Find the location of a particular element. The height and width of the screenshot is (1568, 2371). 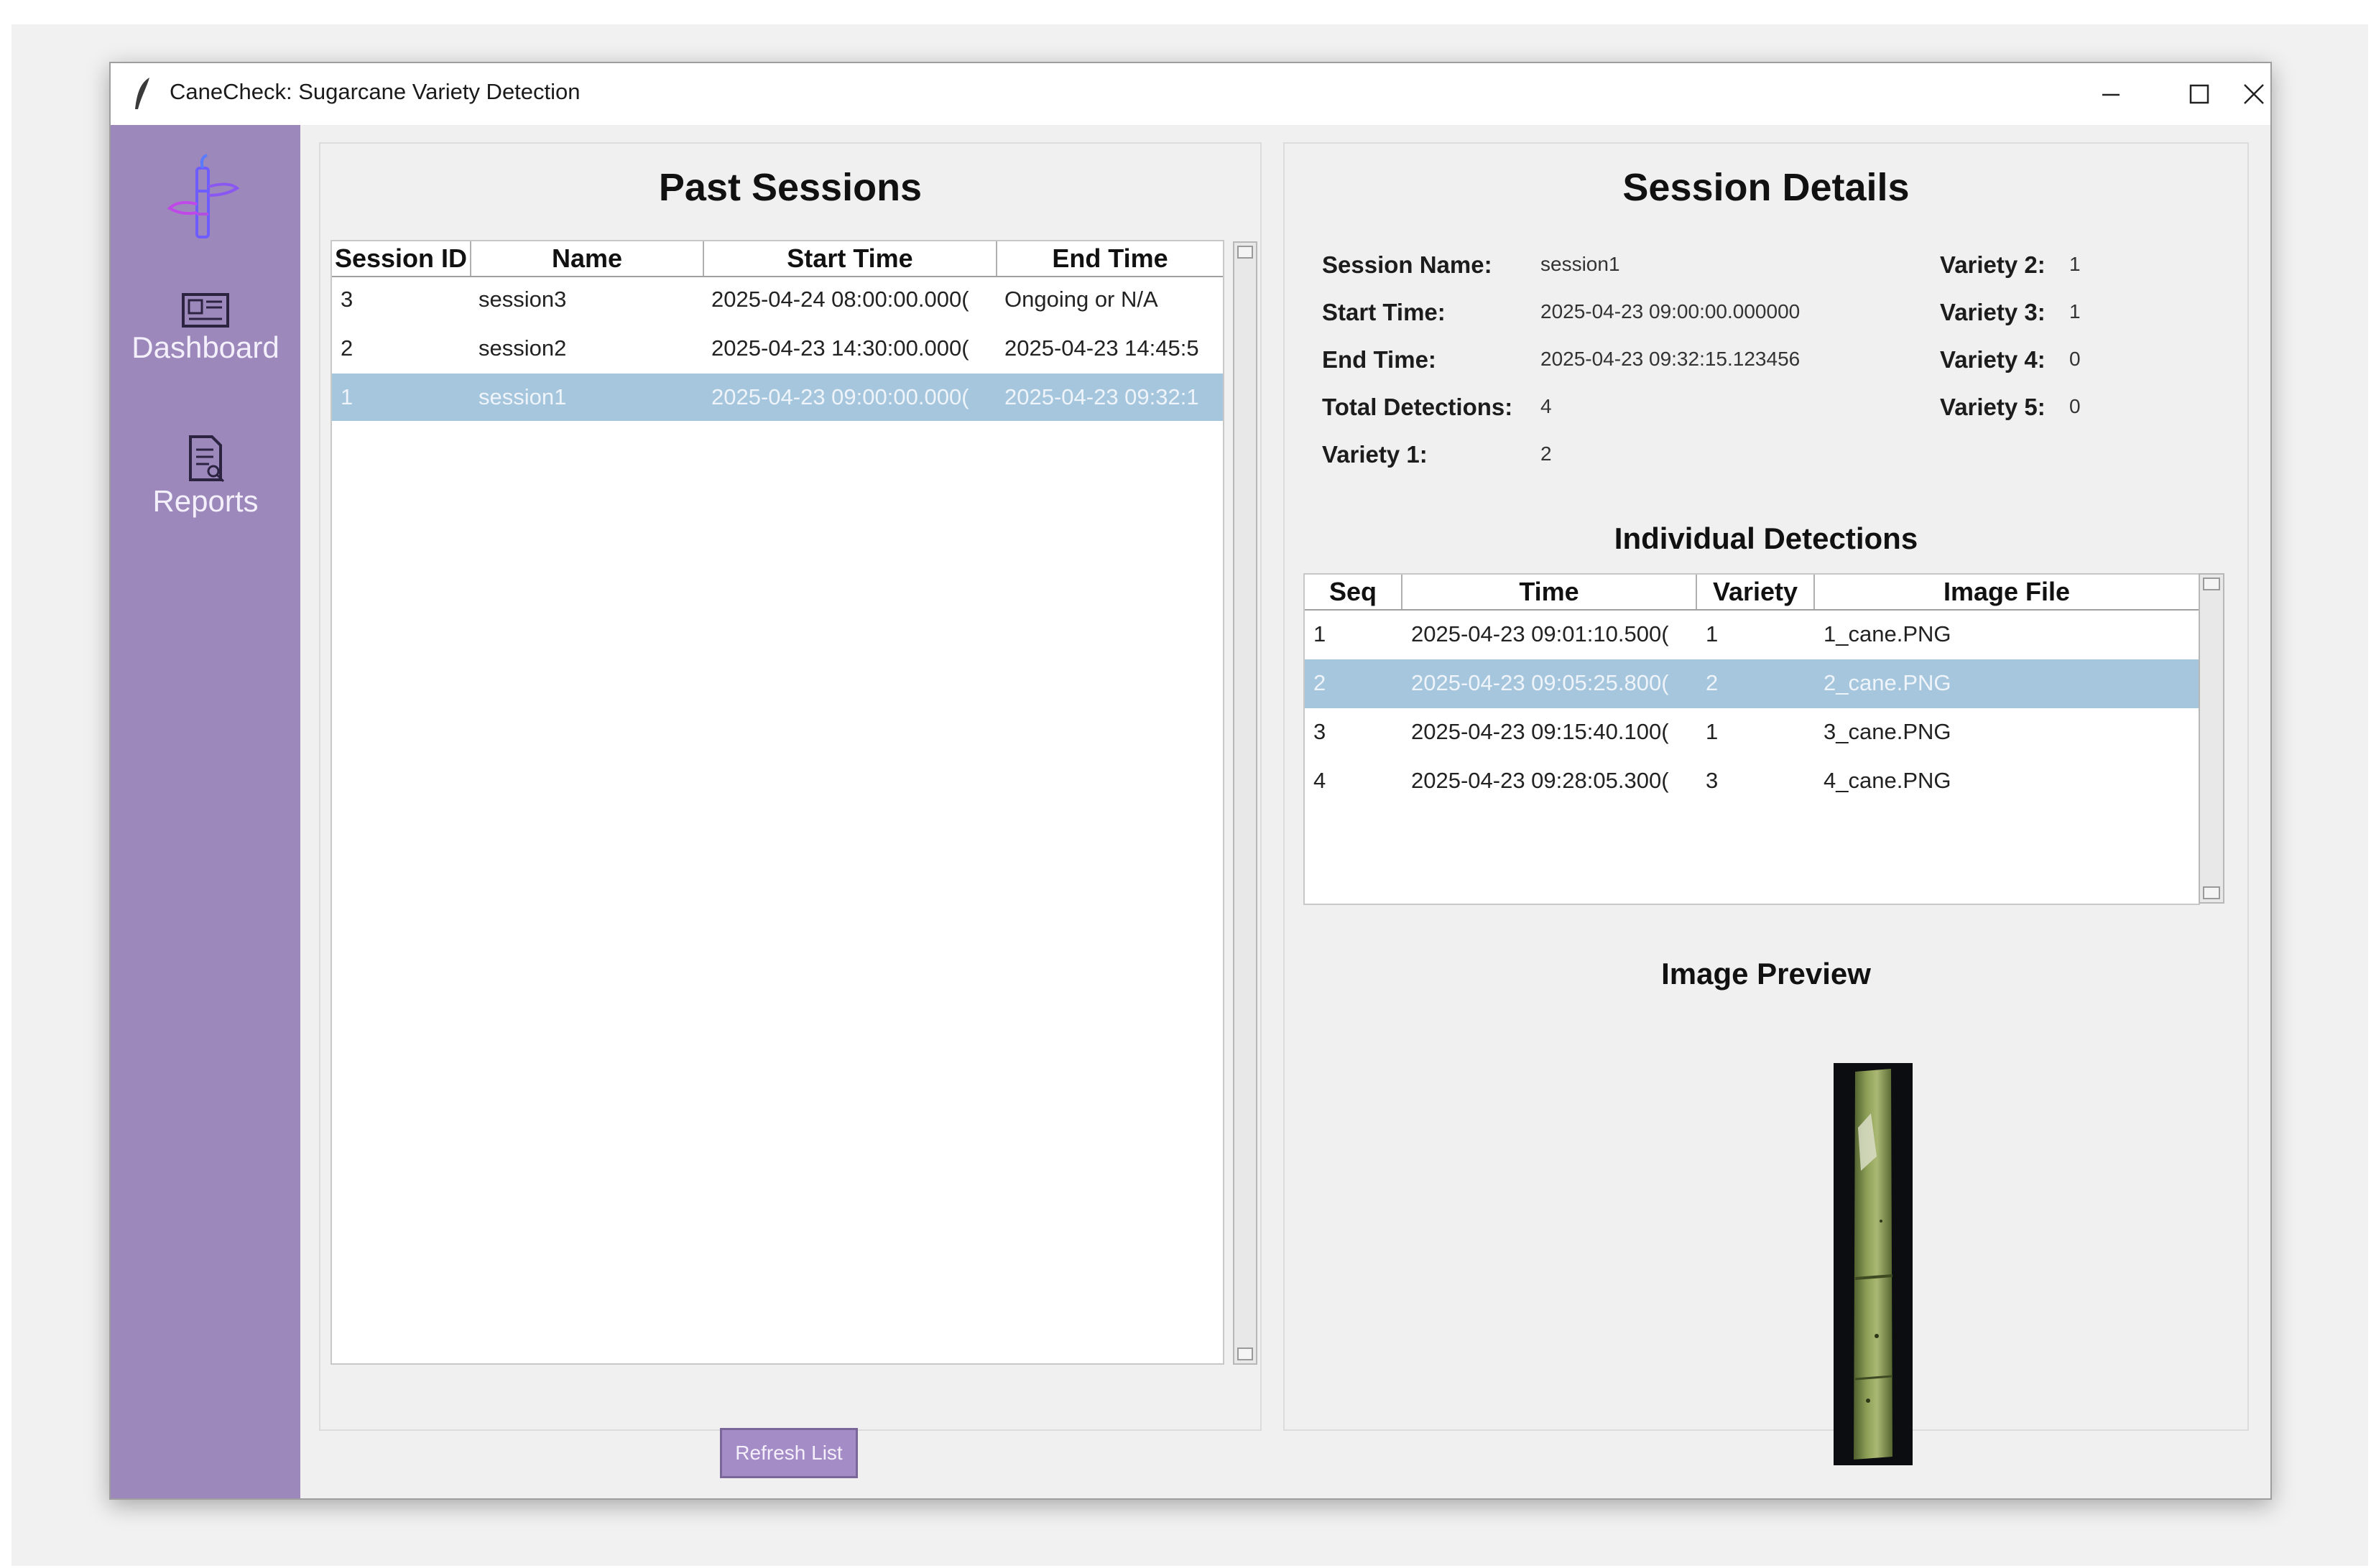

sidebar-item-label: Dashboard is located at coordinates (205, 347).